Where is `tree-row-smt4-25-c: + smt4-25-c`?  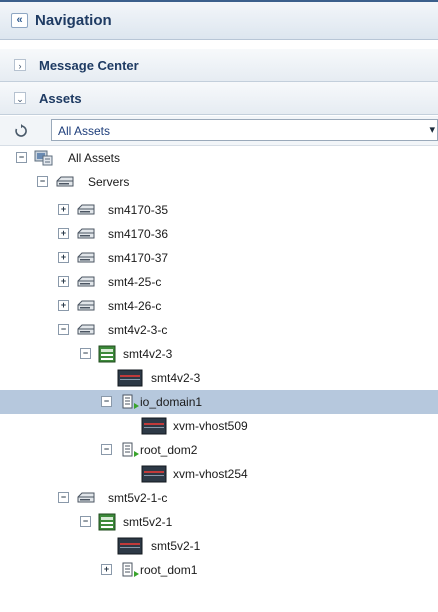
tree-row-smt4-25-c: + smt4-25-c is located at coordinates (219, 282).